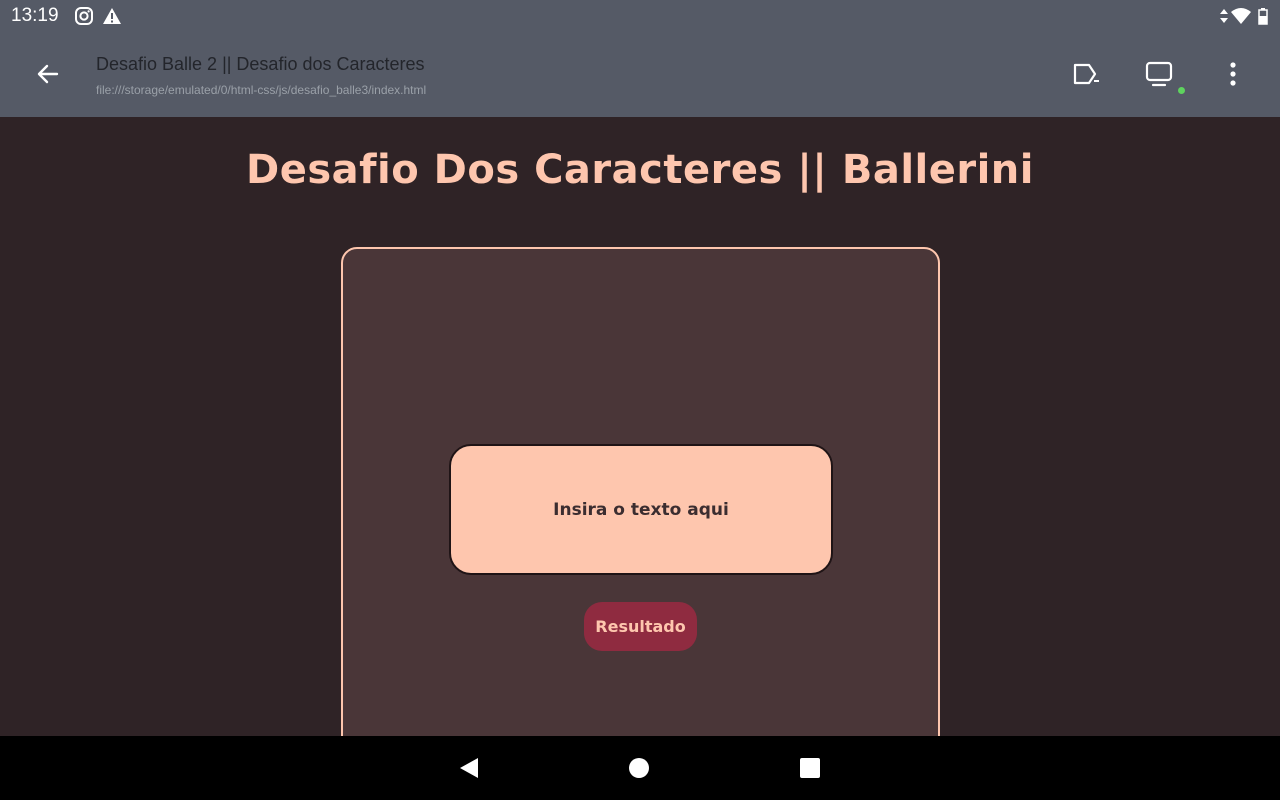  What do you see at coordinates (1240, 16) in the screenshot?
I see `wifi-icon` at bounding box center [1240, 16].